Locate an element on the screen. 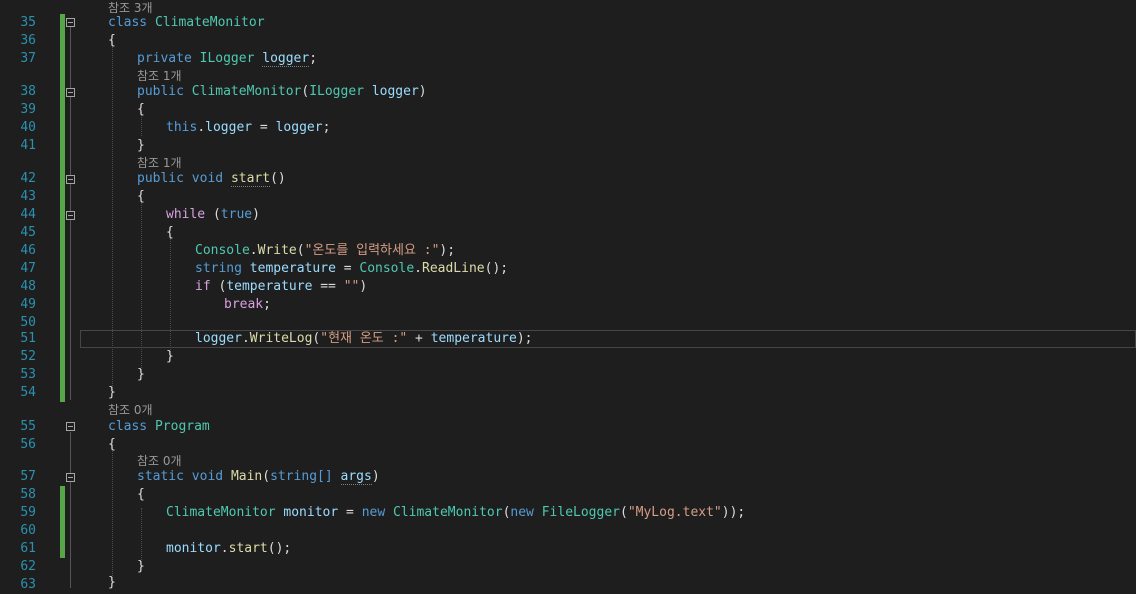 The image size is (1136, 594). string-literal: "MyLog.text" is located at coordinates (674, 512).